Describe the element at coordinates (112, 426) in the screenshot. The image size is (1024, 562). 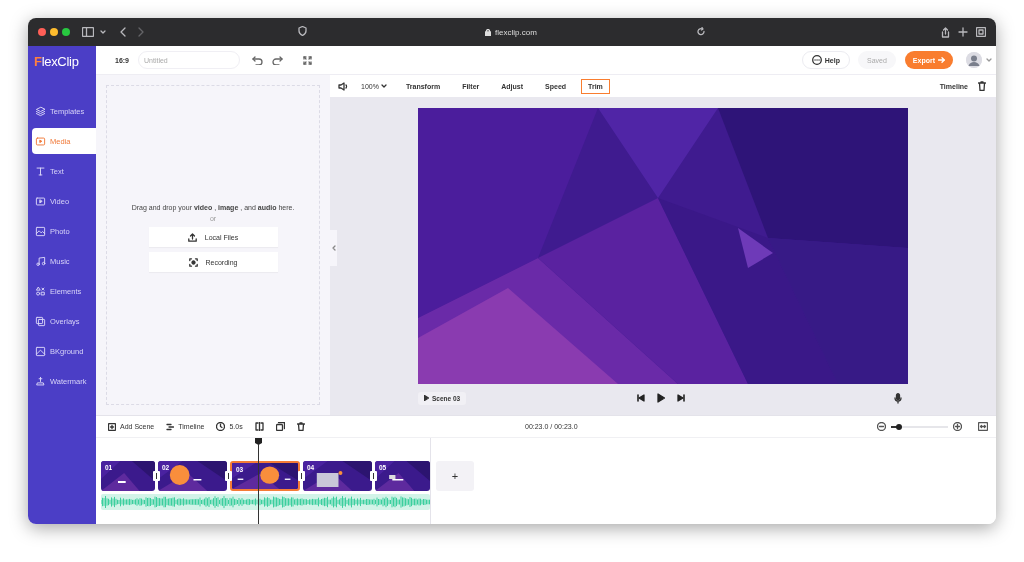
I see `add-scene-icon` at that location.